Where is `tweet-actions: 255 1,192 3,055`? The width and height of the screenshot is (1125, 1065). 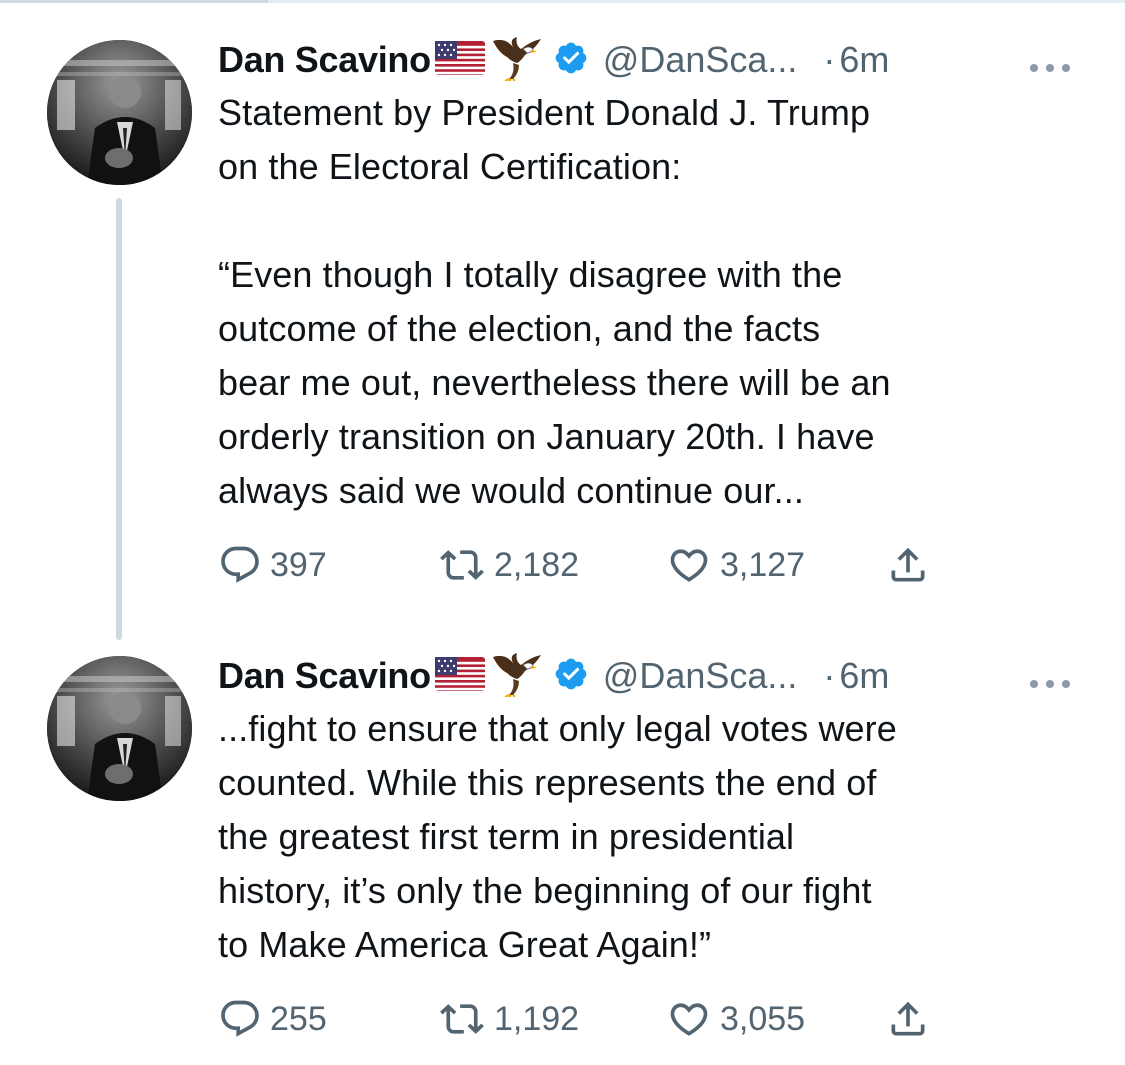
tweet-actions: 255 1,192 3,055 is located at coordinates (668, 1019).